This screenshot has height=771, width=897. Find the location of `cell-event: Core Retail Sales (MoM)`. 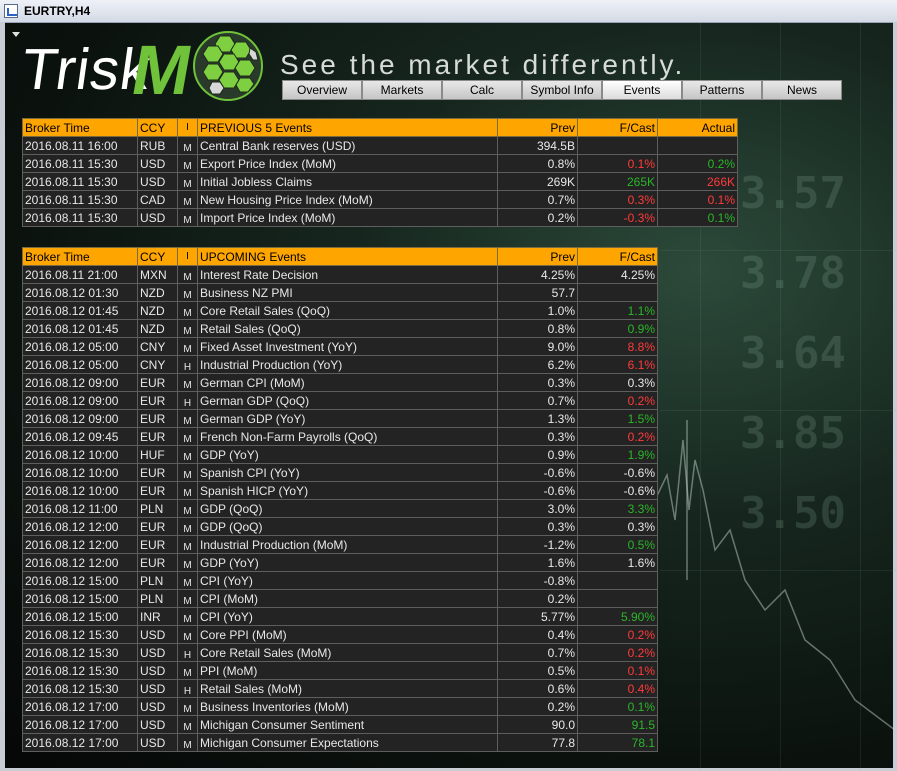

cell-event: Core Retail Sales (MoM) is located at coordinates (347, 652).